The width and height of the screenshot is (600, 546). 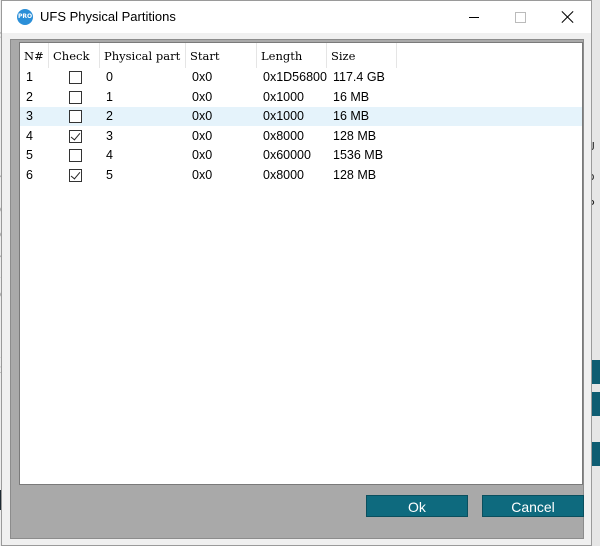 I want to click on window-title: UFS Physical Partitions, so click(x=108, y=16).